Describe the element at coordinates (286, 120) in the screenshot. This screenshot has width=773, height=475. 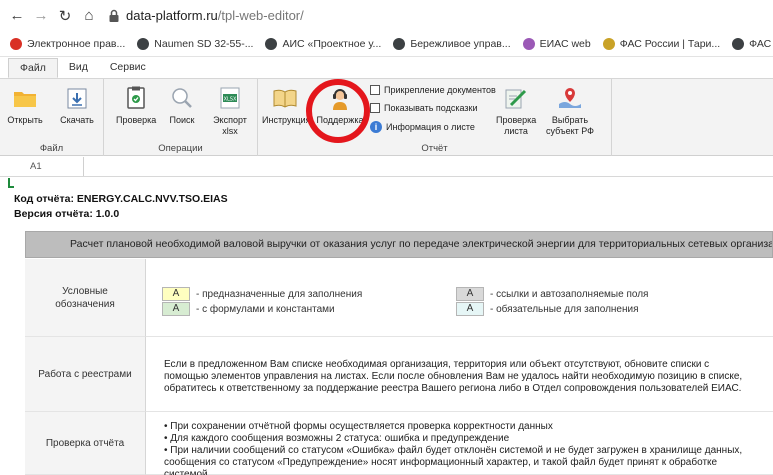
I see `instructions-label: Инструкция` at that location.